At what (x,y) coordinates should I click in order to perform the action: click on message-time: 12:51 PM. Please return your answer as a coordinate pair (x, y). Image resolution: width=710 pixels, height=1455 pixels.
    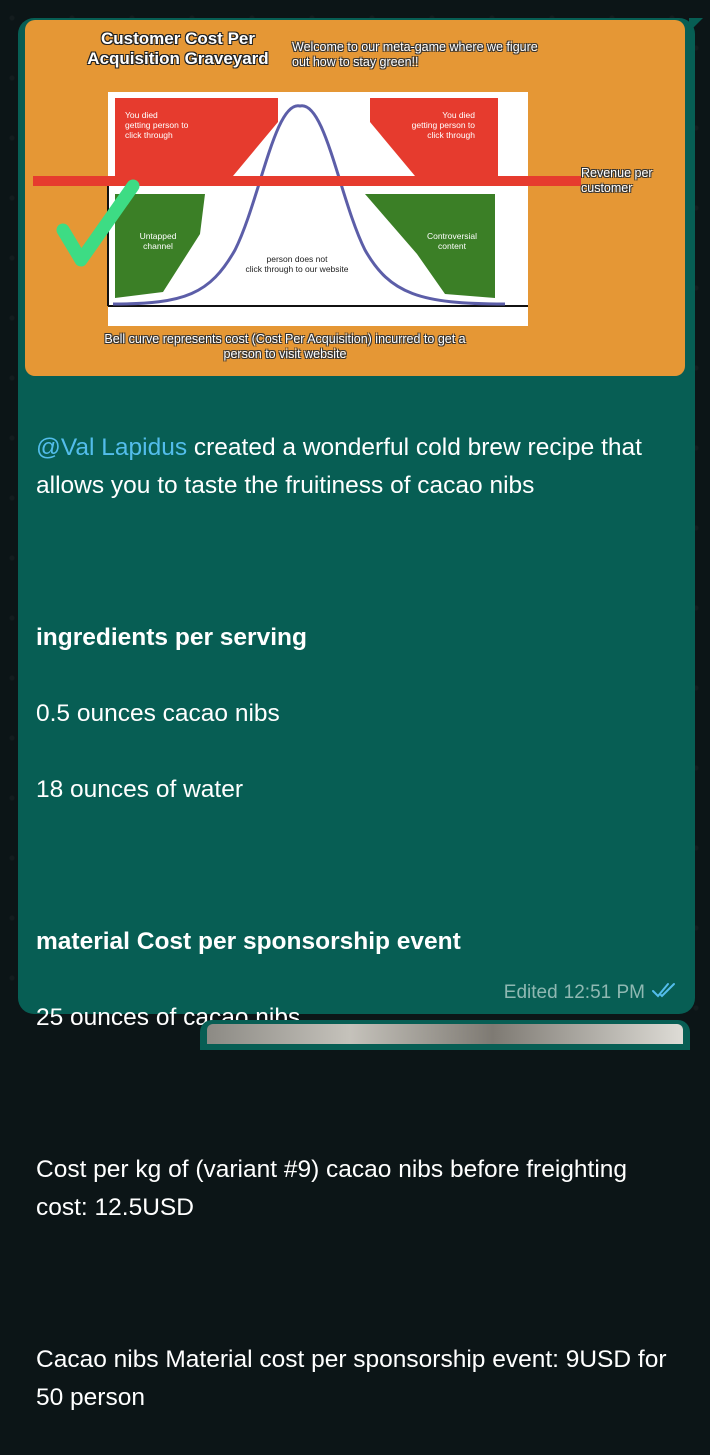
    Looking at the image, I should click on (604, 992).